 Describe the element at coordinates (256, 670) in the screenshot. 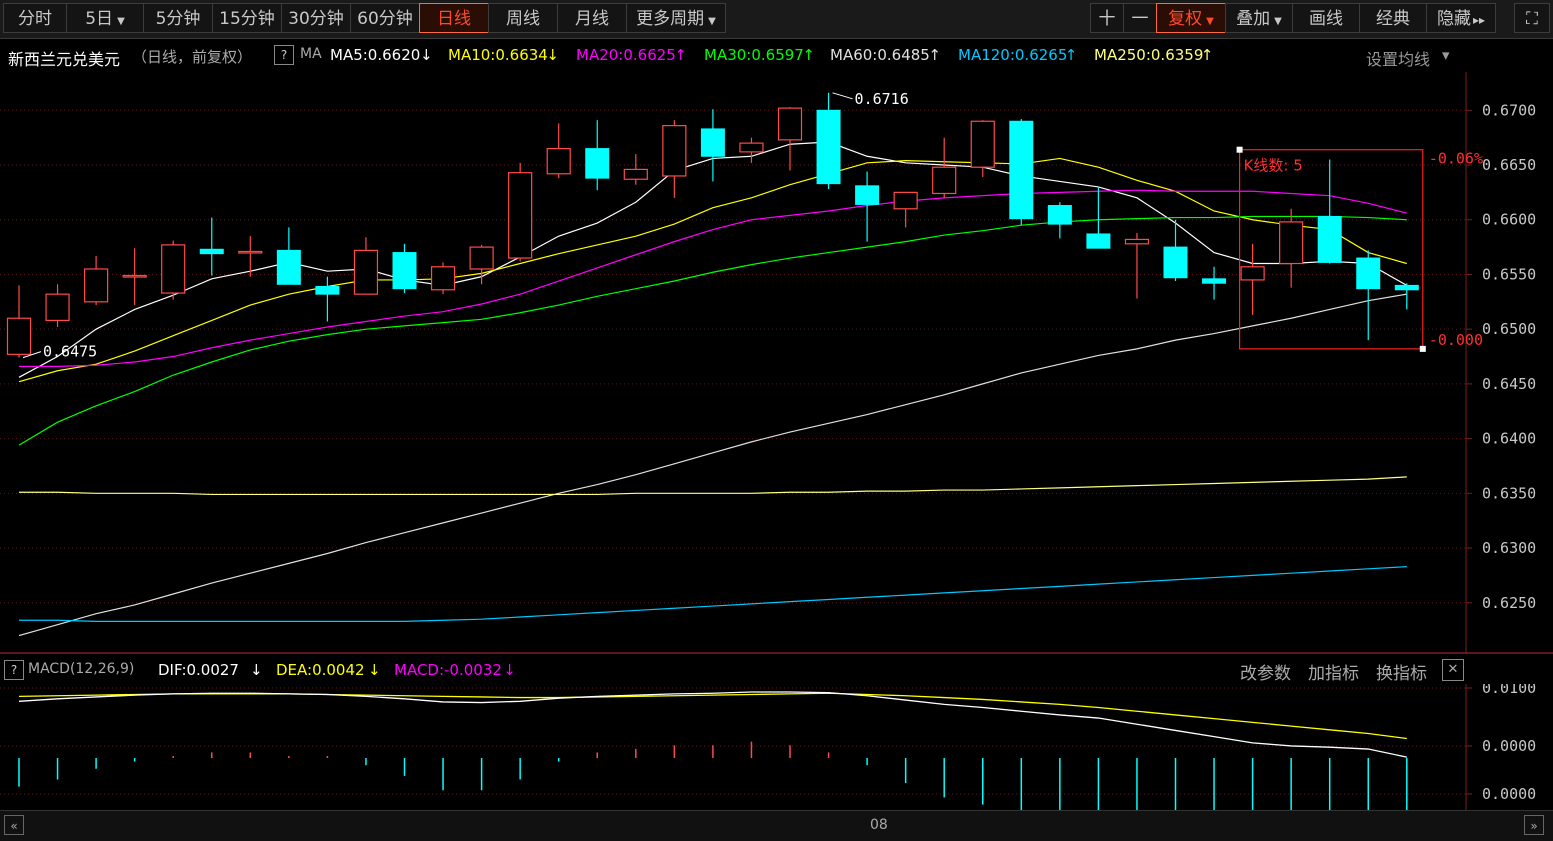

I see `arrow-icon: ↓` at that location.